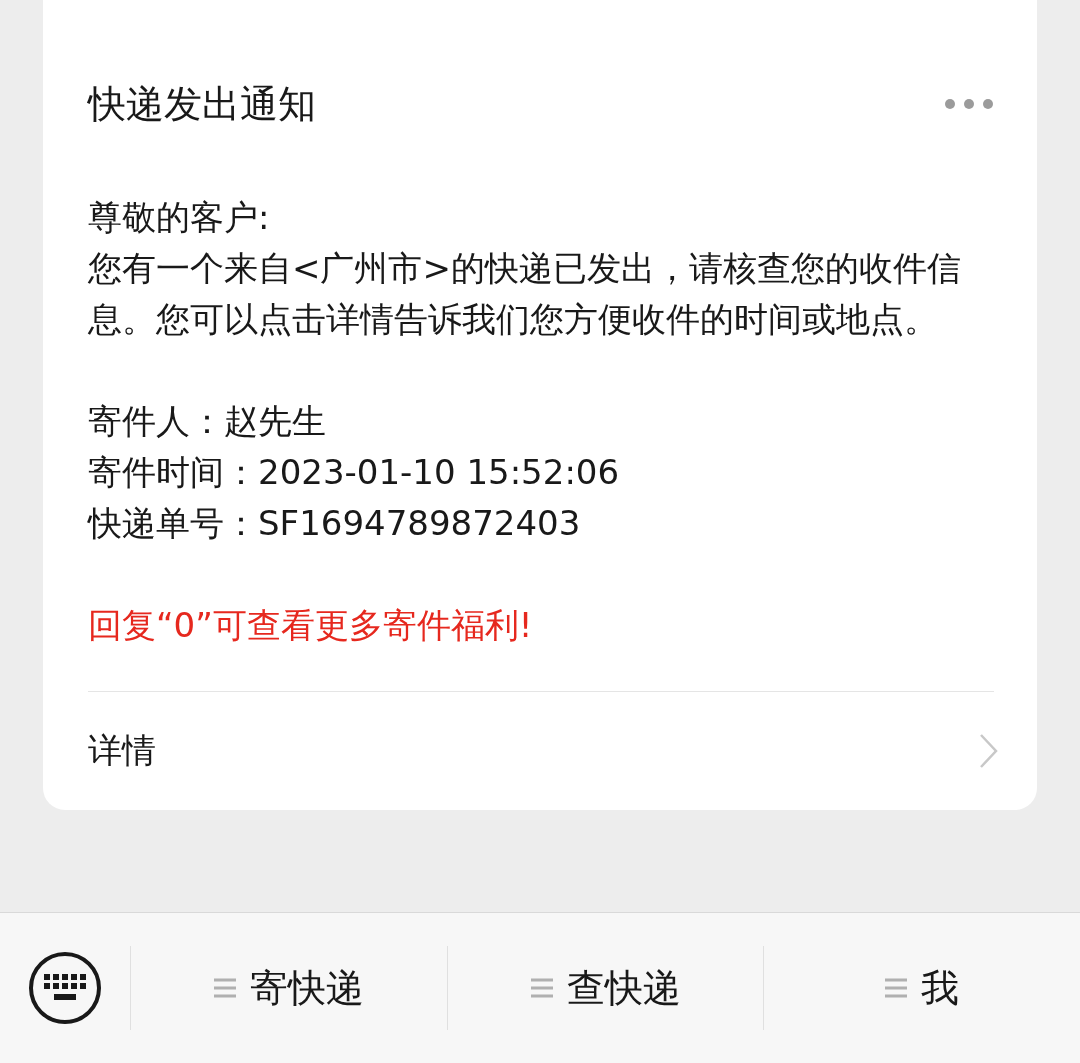  I want to click on card-title: 快递发出通知, so click(202, 104).